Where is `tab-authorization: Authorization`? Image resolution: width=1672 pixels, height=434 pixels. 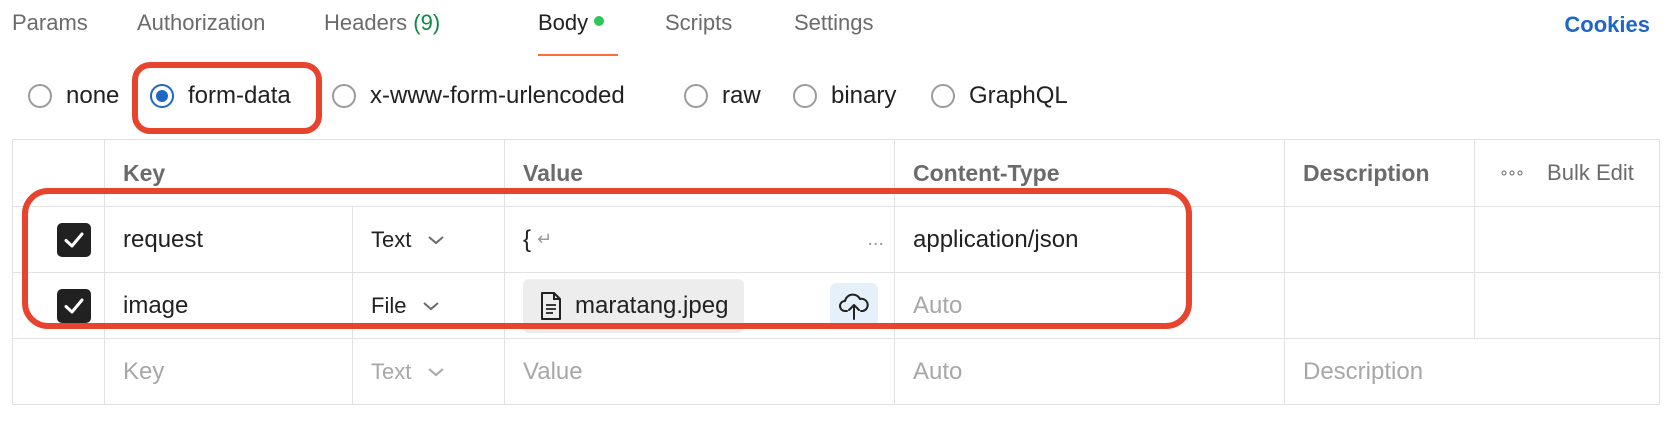 tab-authorization: Authorization is located at coordinates (201, 23).